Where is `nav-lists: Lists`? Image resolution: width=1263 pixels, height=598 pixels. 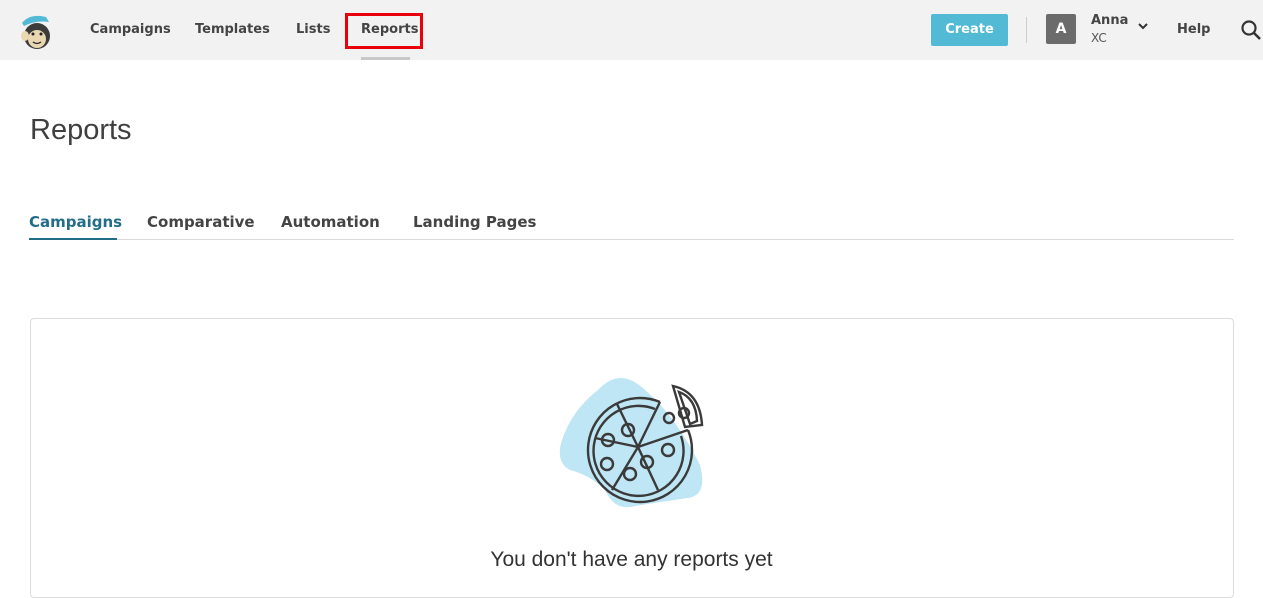
nav-lists: Lists is located at coordinates (313, 29).